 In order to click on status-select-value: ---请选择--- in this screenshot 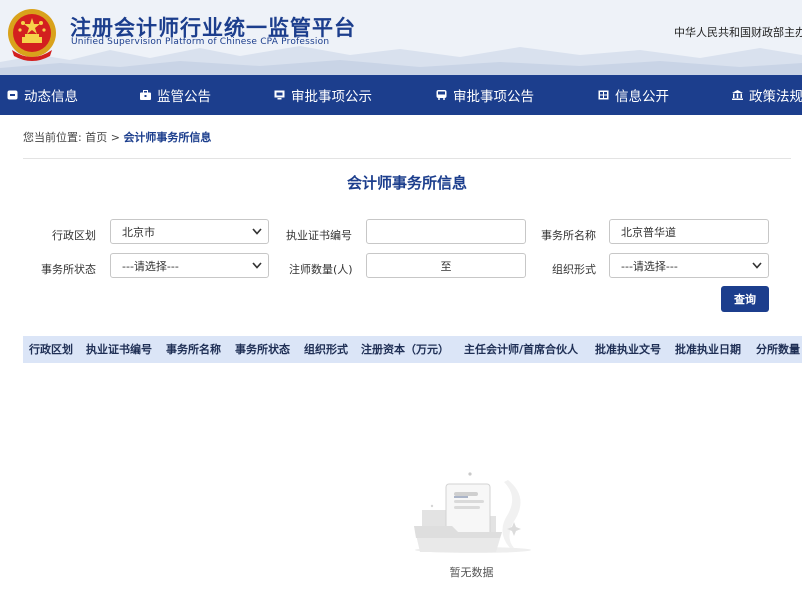, I will do `click(150, 266)`.